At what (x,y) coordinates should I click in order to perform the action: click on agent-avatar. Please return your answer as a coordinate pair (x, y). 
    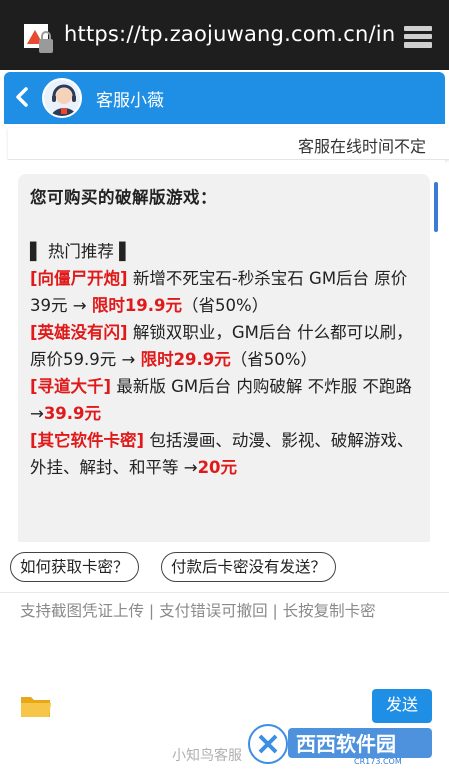
    Looking at the image, I should click on (62, 98).